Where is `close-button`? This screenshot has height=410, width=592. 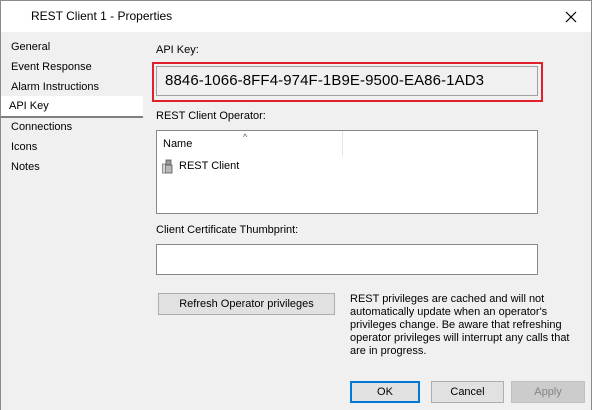
close-button is located at coordinates (571, 16).